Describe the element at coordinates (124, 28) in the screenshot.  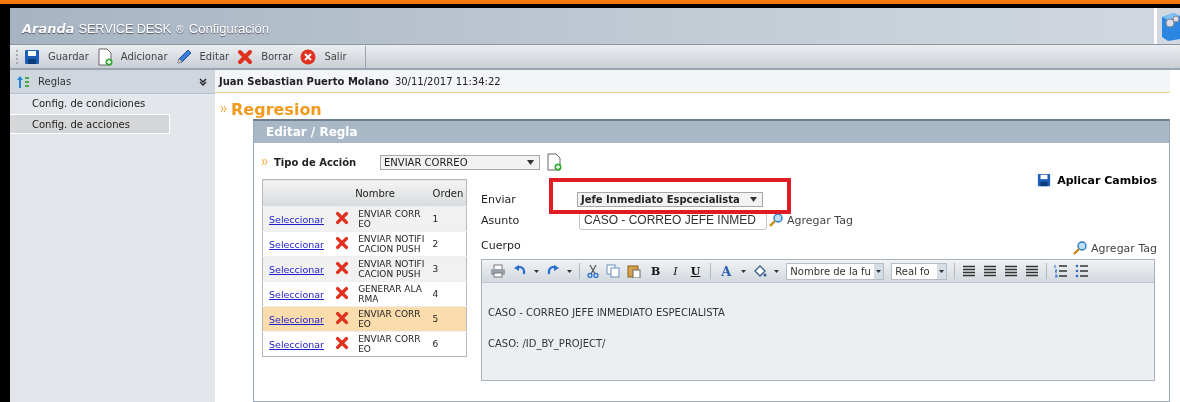
I see `product-name: SERVICE DESK` at that location.